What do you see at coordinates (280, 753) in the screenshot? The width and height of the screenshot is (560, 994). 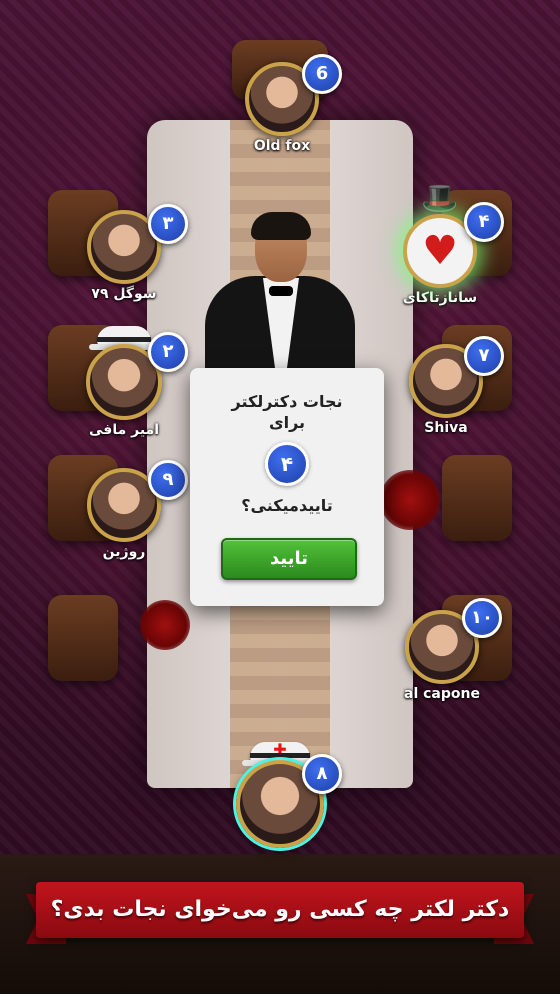 I see `doctor-hat-icon: ✚` at bounding box center [280, 753].